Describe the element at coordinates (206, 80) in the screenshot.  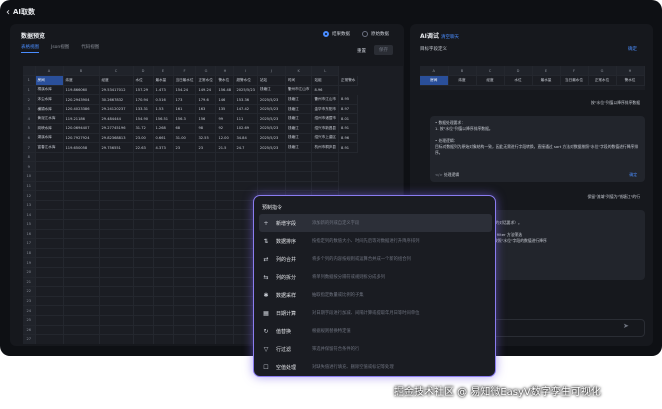
I see `column-header: 正常水位` at that location.